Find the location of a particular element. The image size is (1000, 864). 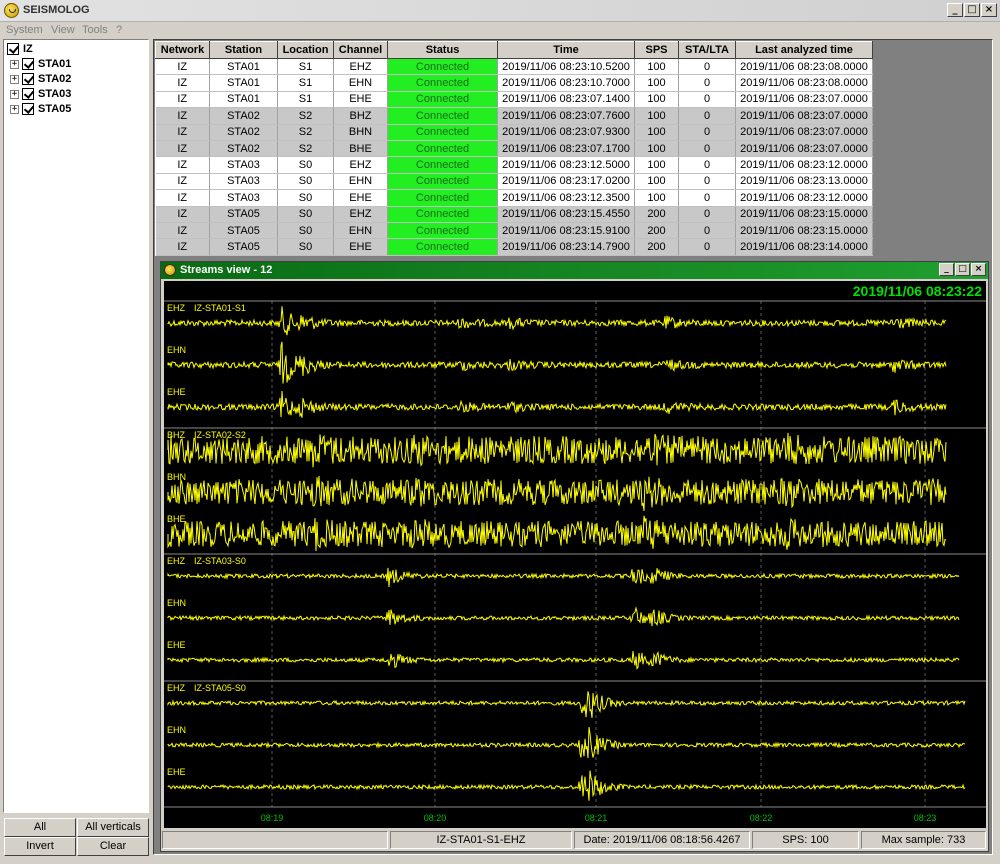

checkbox-sta02 is located at coordinates (28, 79).